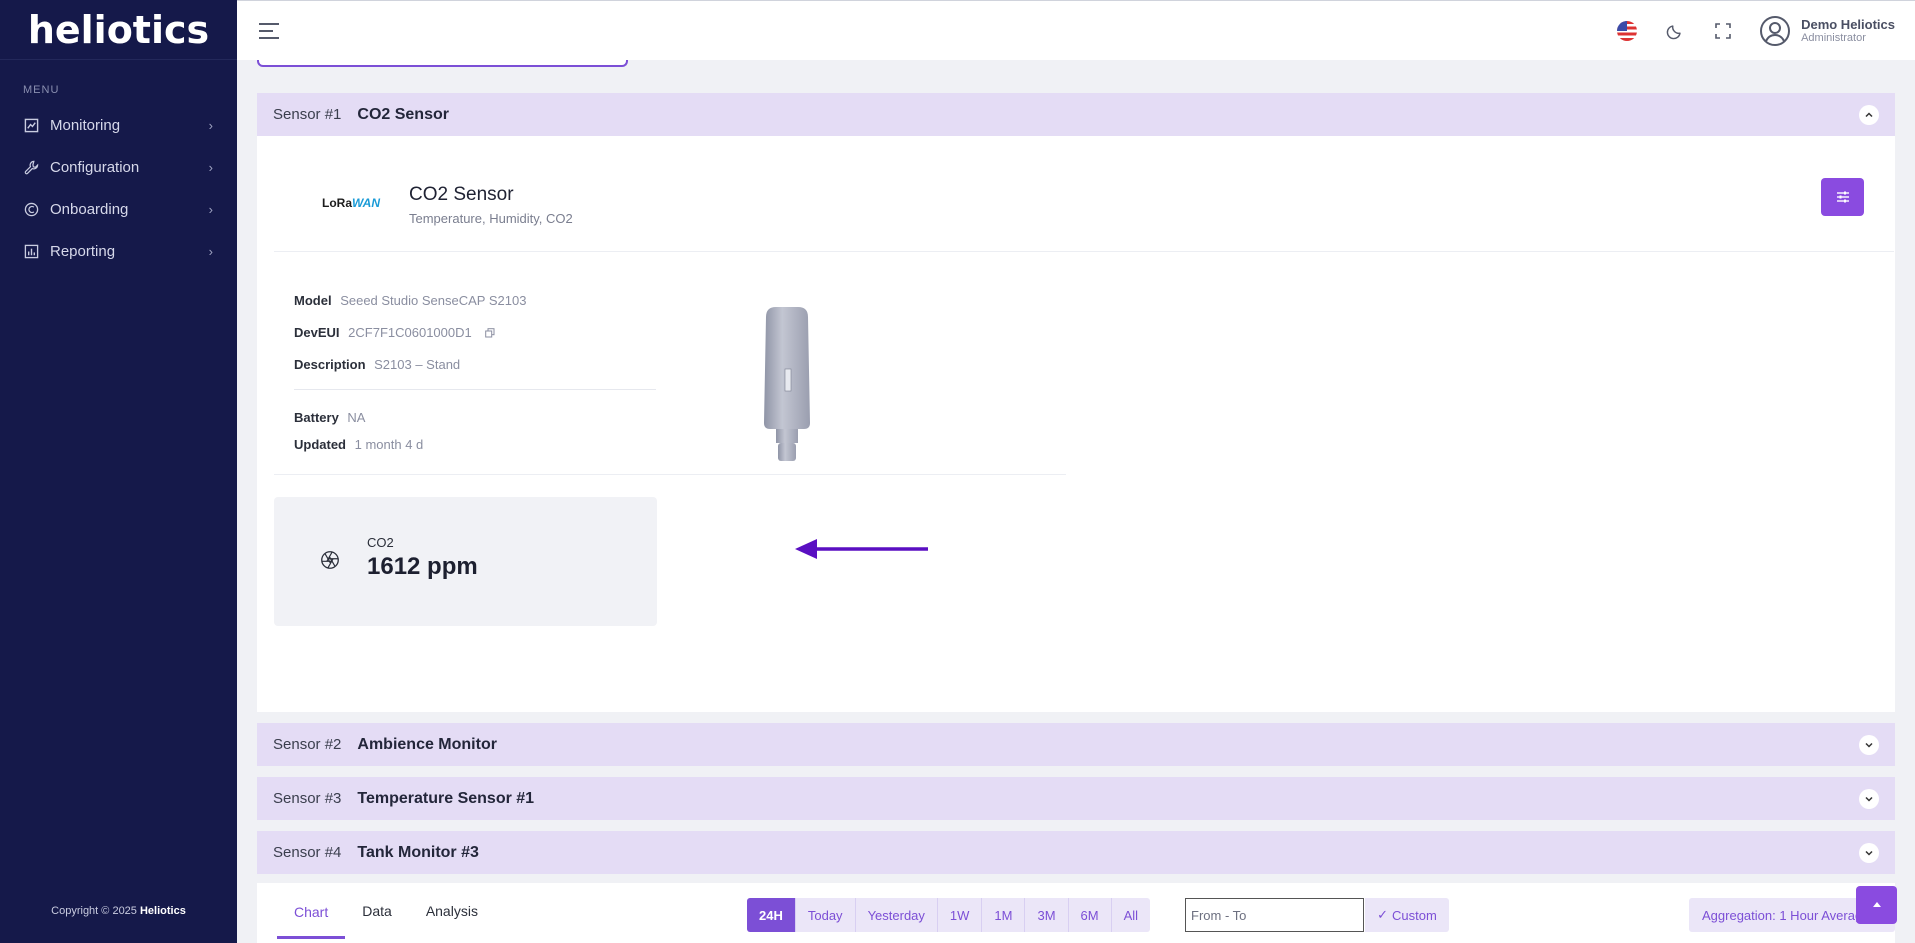  What do you see at coordinates (163, 911) in the screenshot?
I see `copyright-brand: Heliotics` at bounding box center [163, 911].